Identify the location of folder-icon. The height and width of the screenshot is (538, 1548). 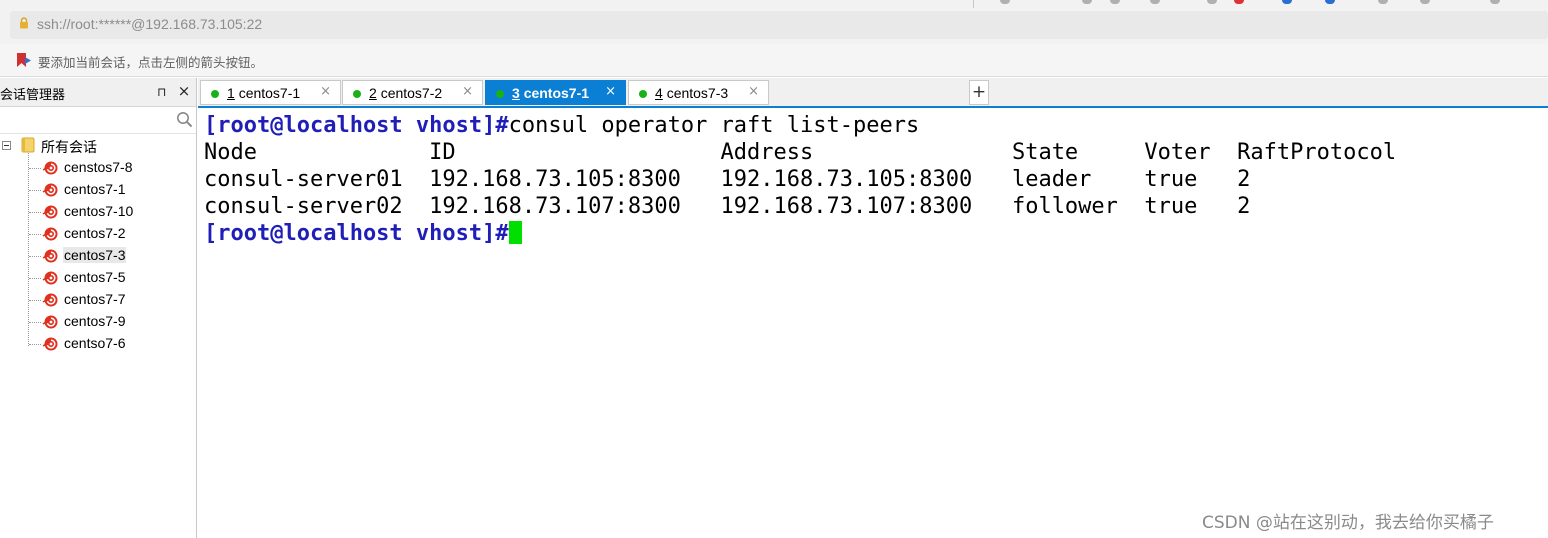
(28, 145).